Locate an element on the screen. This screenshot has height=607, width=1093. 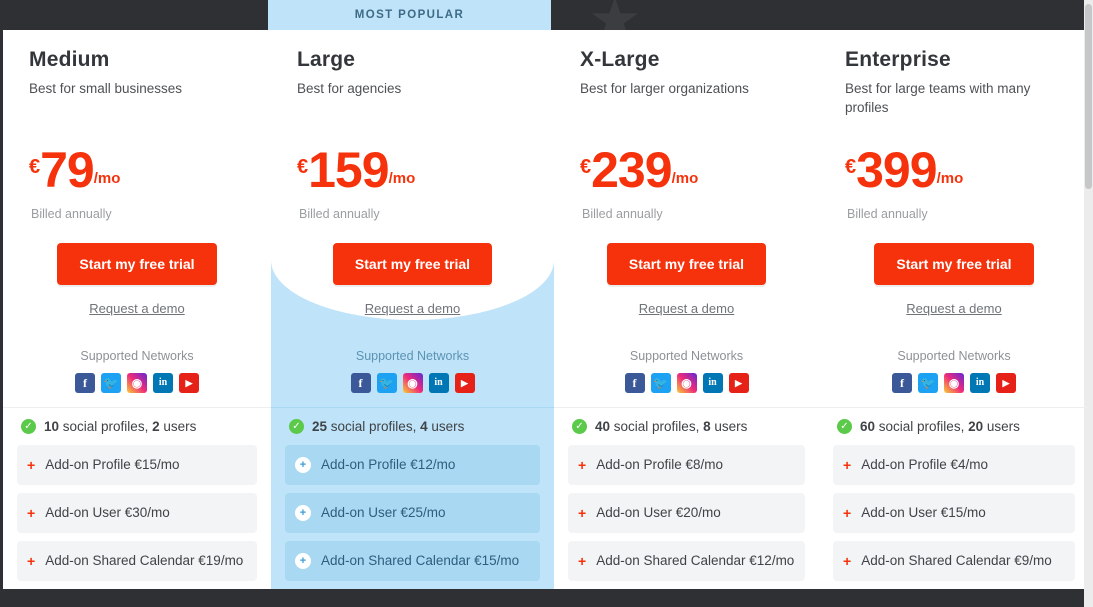
price-block: €399/mo Billed annually is located at coordinates (954, 170).